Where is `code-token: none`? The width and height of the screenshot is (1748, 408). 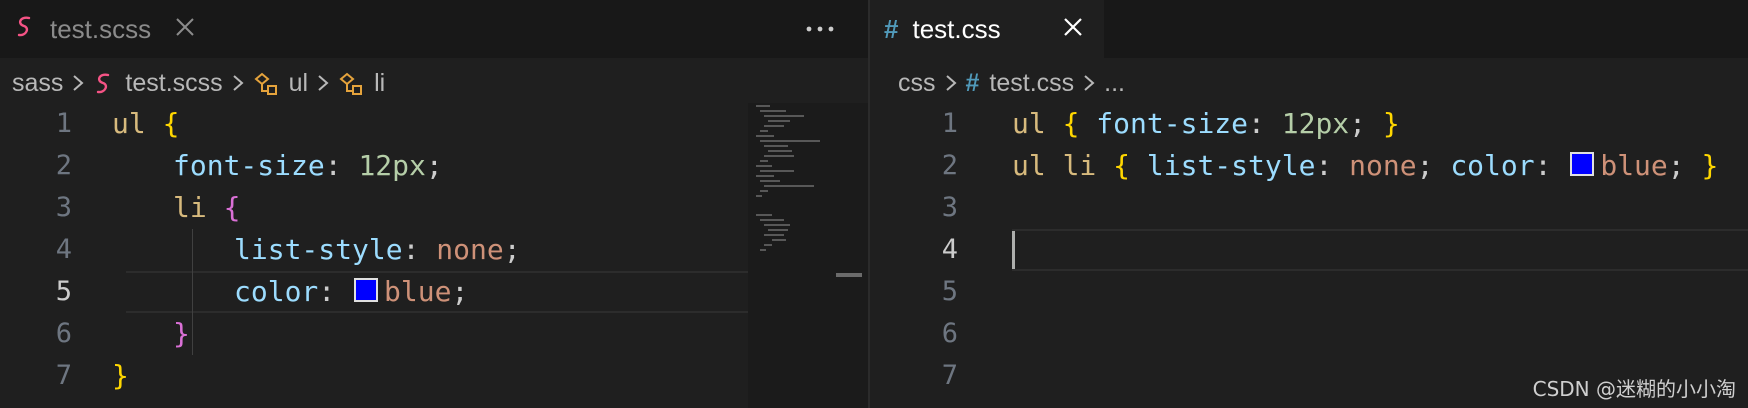 code-token: none is located at coordinates (1383, 165).